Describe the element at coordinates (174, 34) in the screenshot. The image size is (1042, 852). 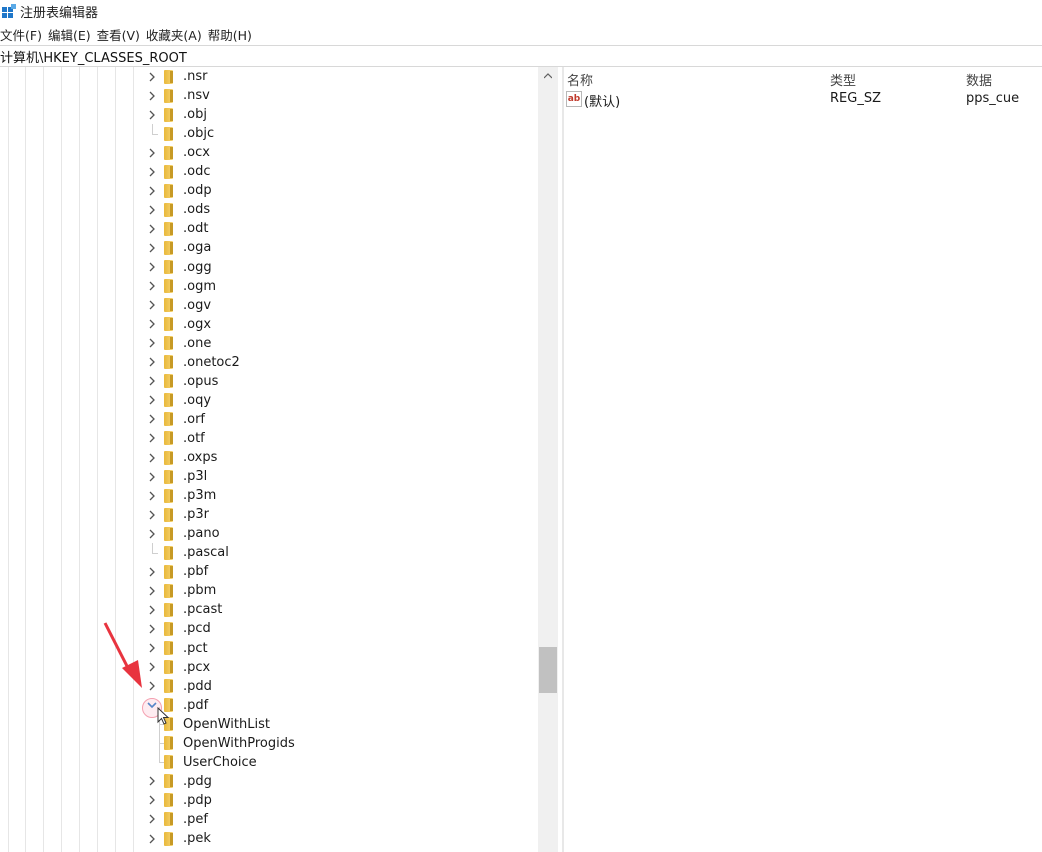
I see `menu-favorites: 收藏夹(A)` at that location.